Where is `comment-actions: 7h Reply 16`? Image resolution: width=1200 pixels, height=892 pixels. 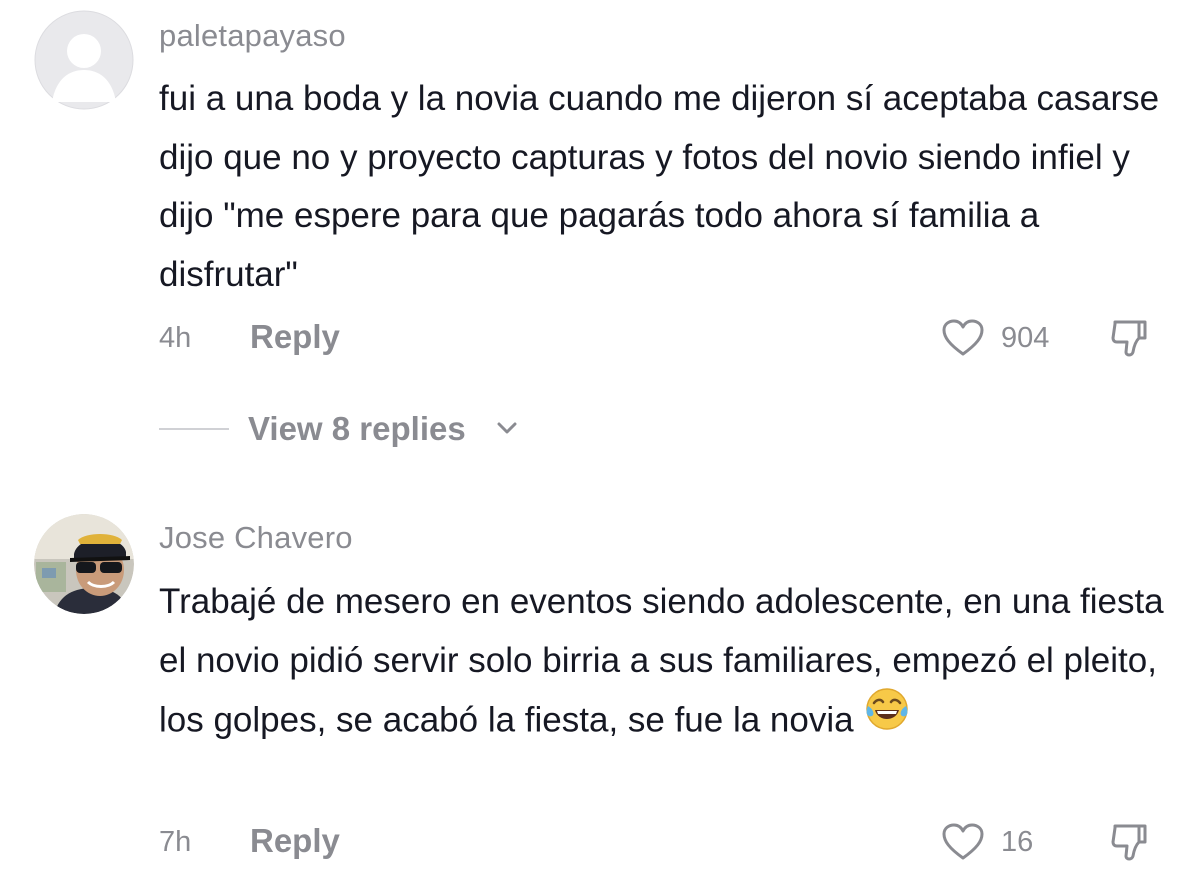
comment-actions: 7h Reply 16 is located at coordinates (664, 842).